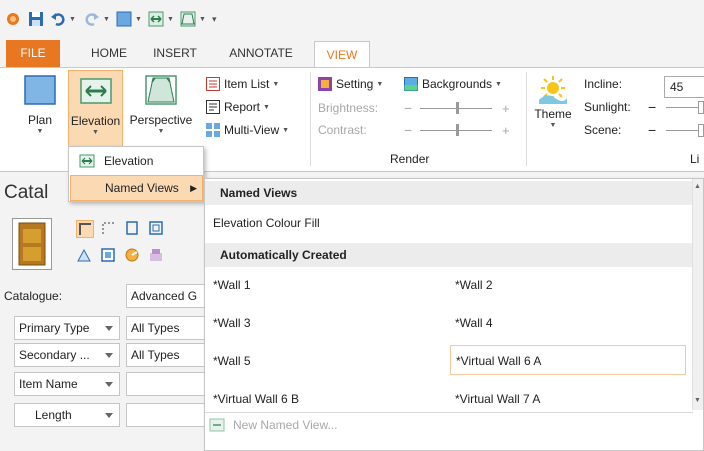  I want to click on sunlight-label: Sunlight:, so click(607, 107).